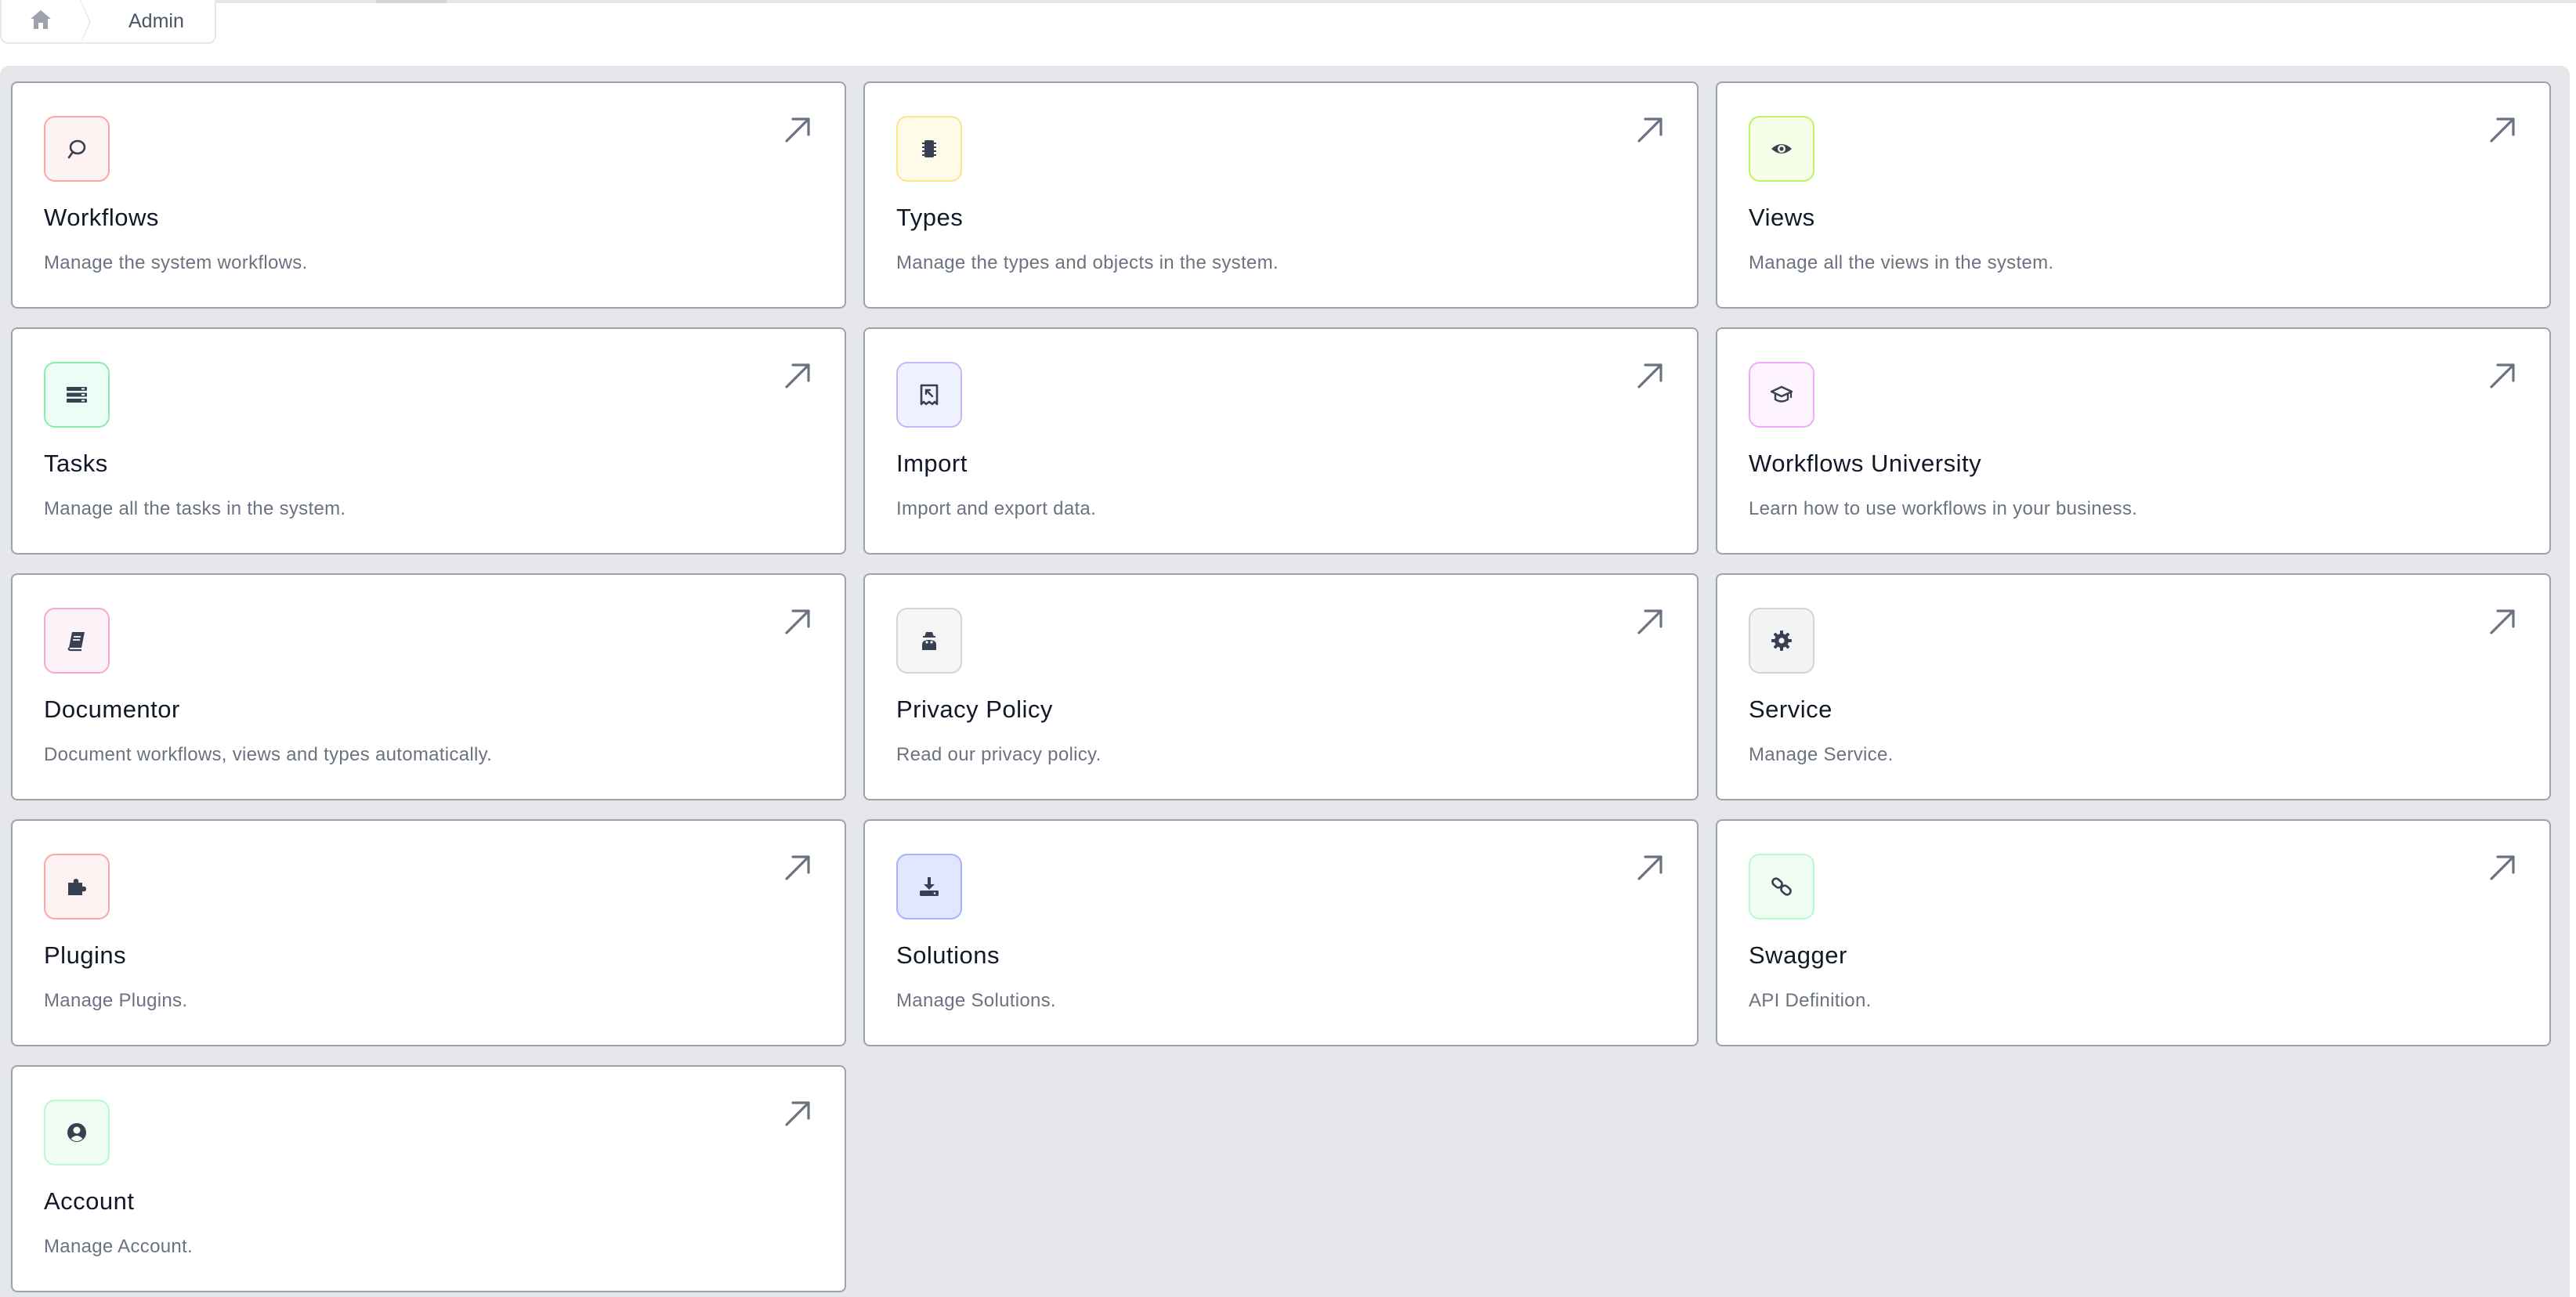  I want to click on card-plugins: Plugins Manage Plugins., so click(429, 932).